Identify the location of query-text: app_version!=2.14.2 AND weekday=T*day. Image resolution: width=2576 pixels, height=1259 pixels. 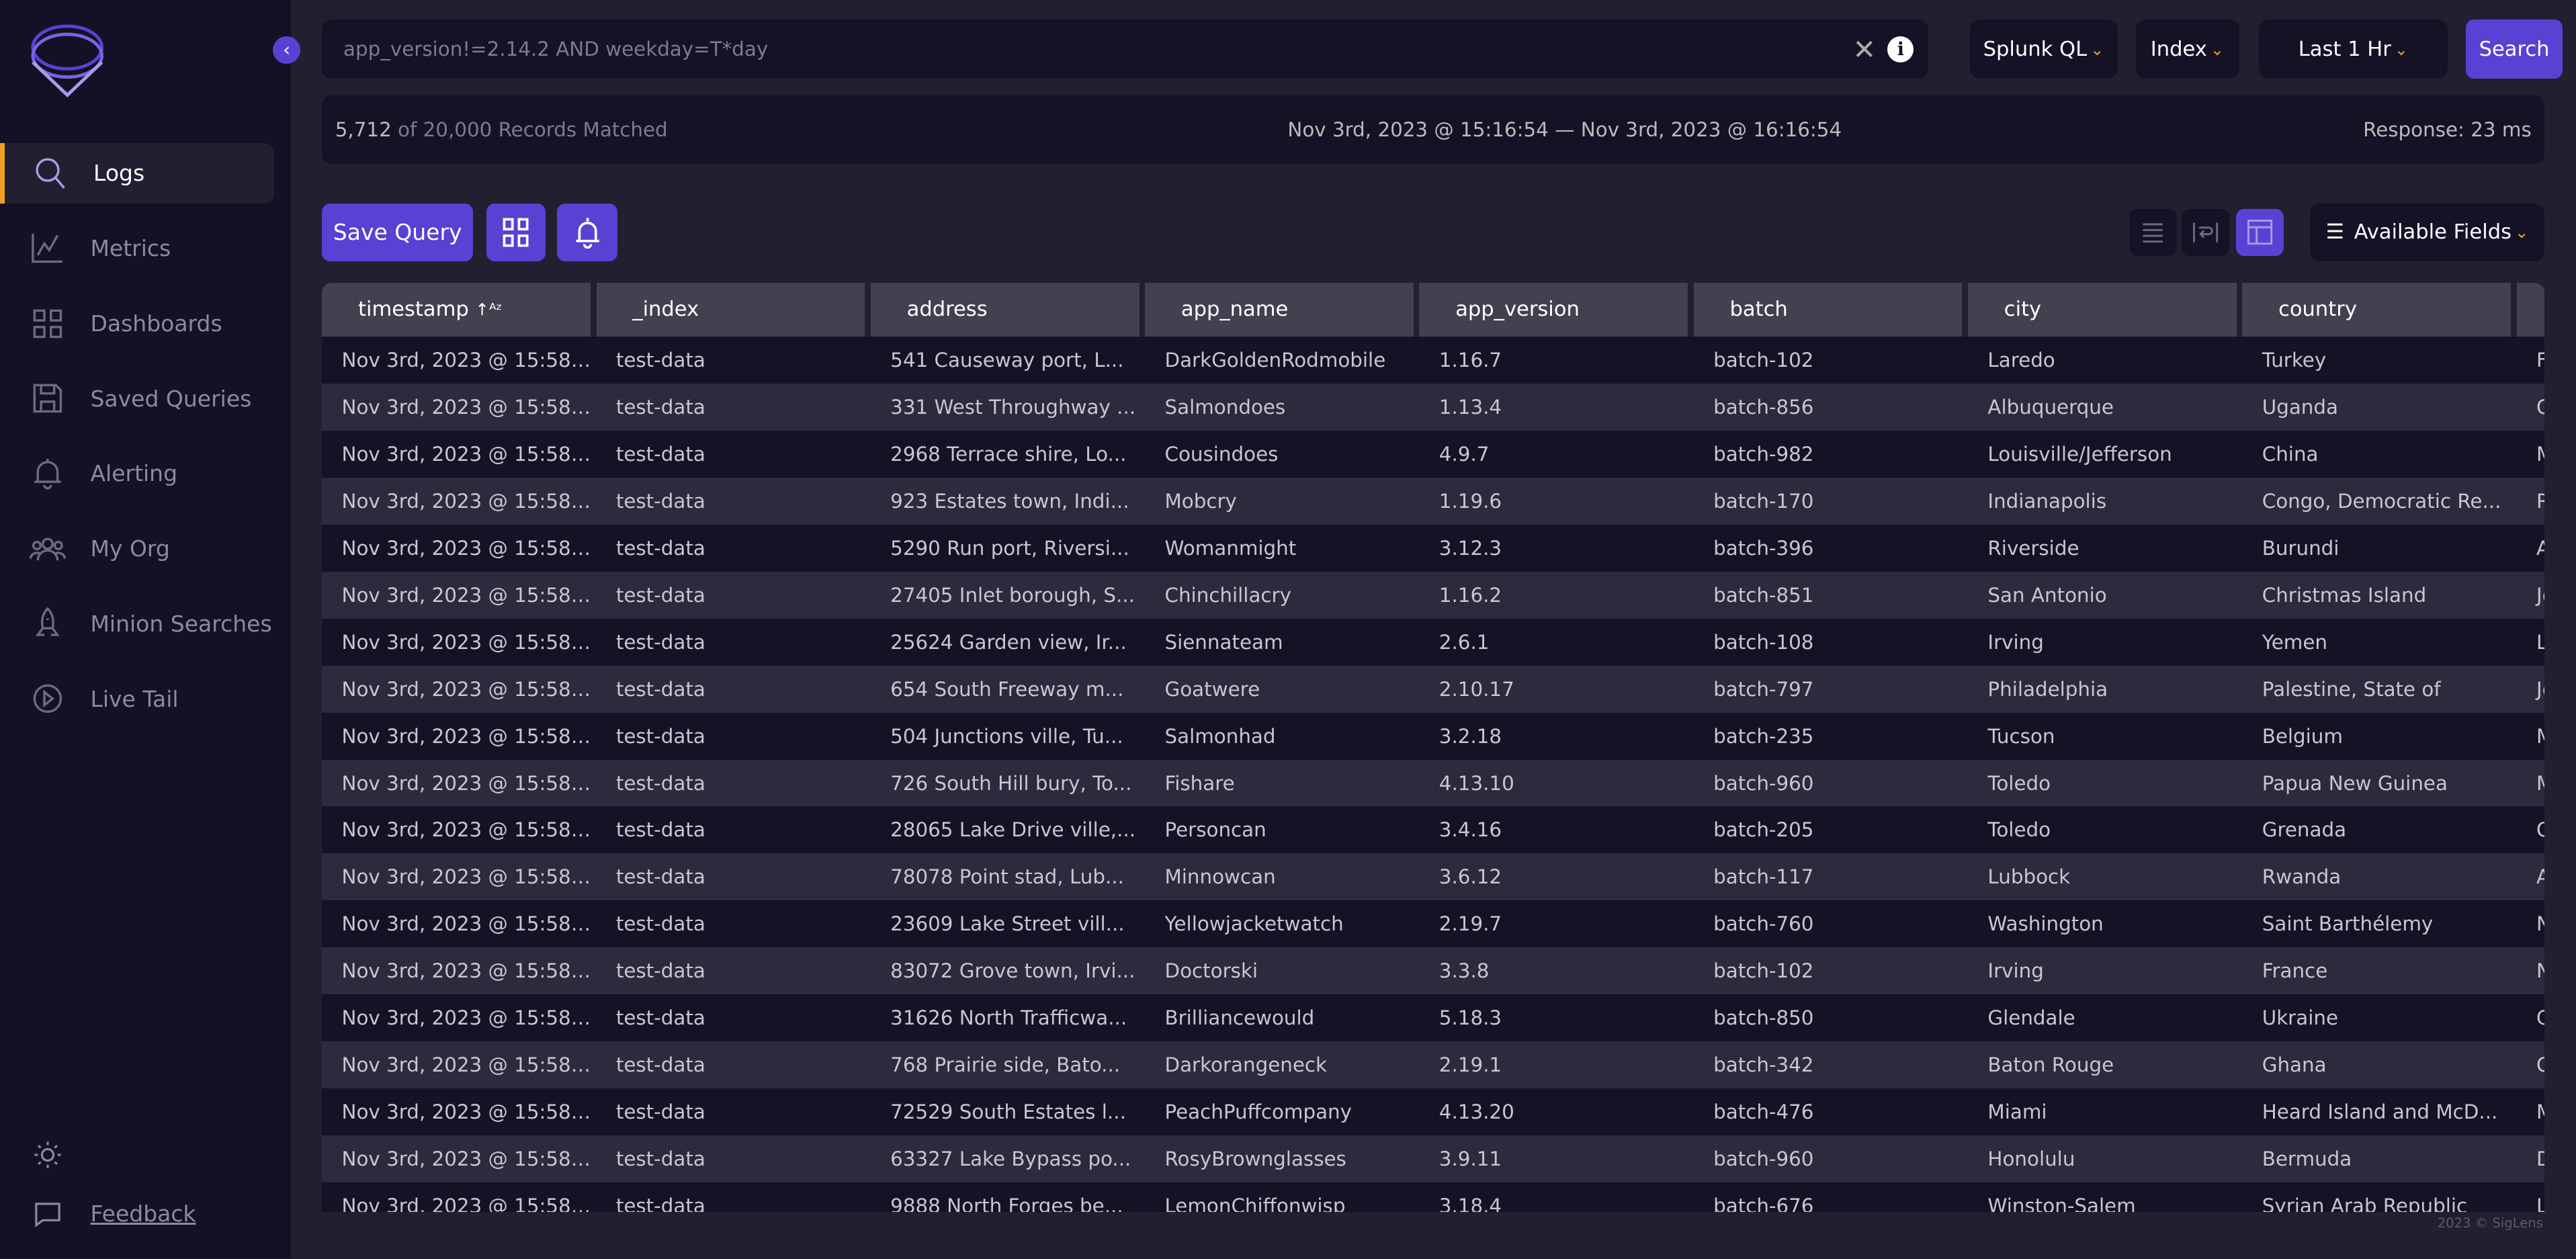
(555, 49).